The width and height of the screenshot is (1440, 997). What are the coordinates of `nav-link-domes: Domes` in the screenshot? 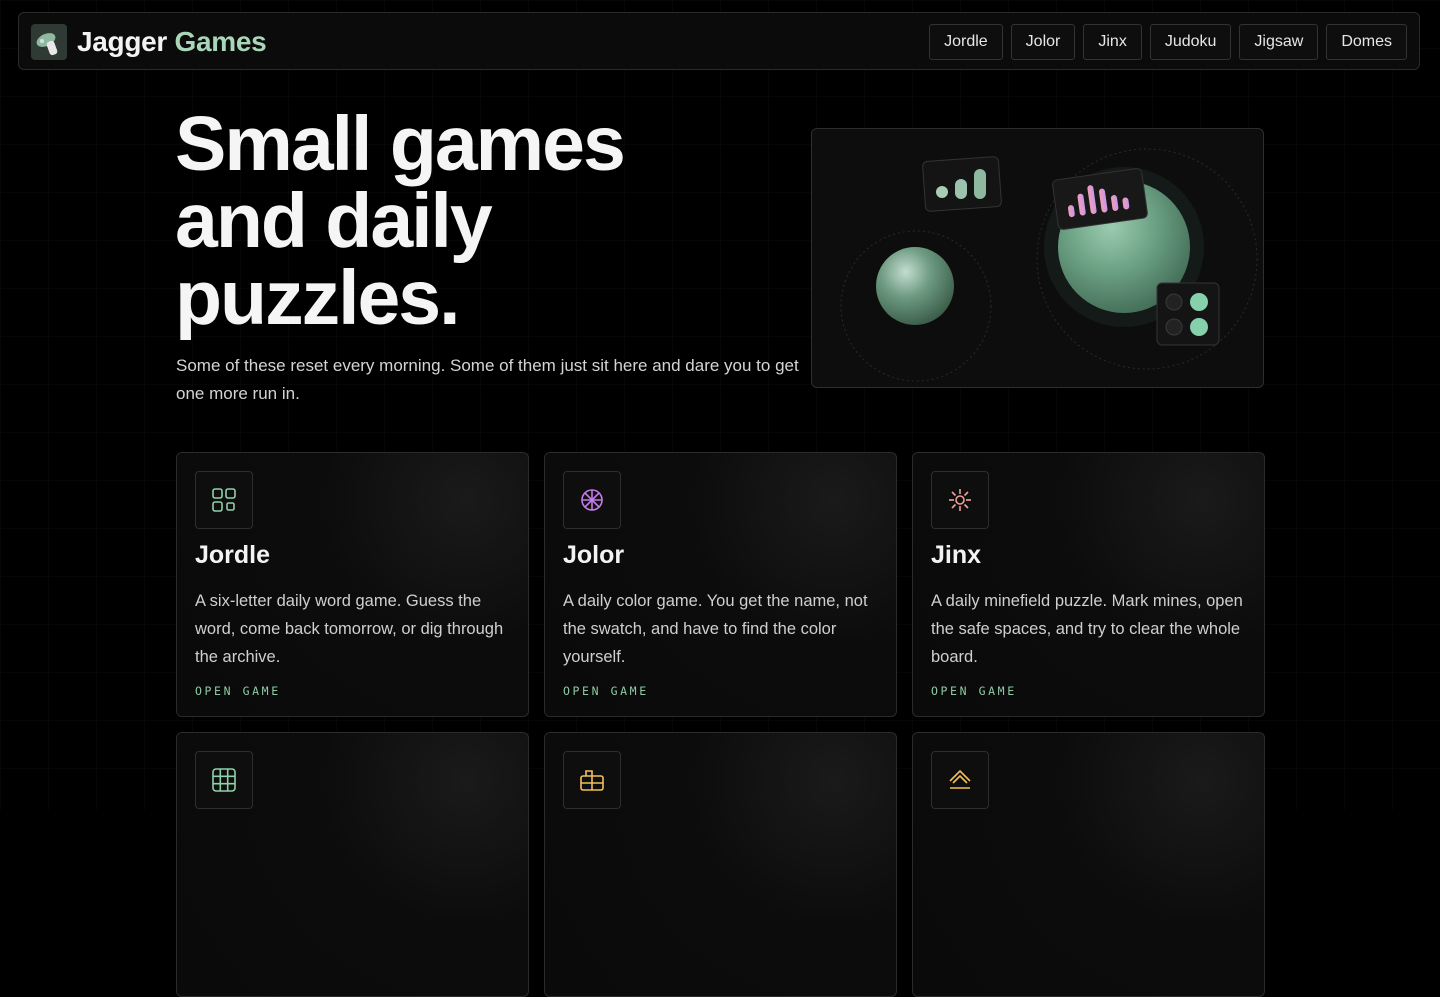 It's located at (1366, 42).